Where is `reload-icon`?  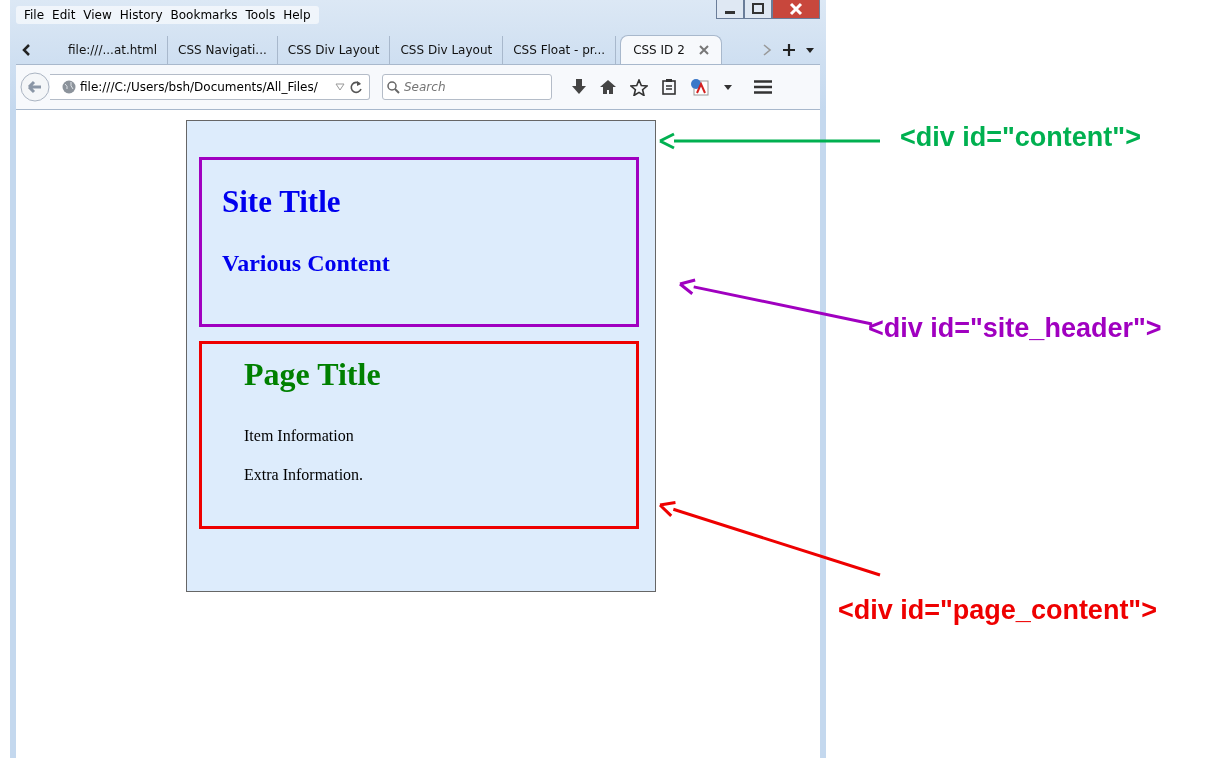 reload-icon is located at coordinates (356, 87).